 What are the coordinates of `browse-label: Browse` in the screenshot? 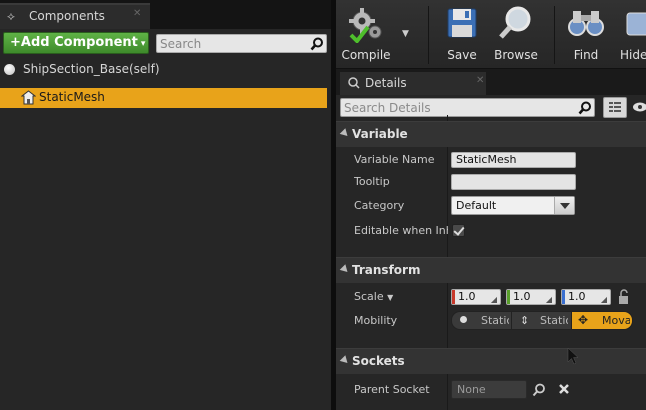 It's located at (516, 55).